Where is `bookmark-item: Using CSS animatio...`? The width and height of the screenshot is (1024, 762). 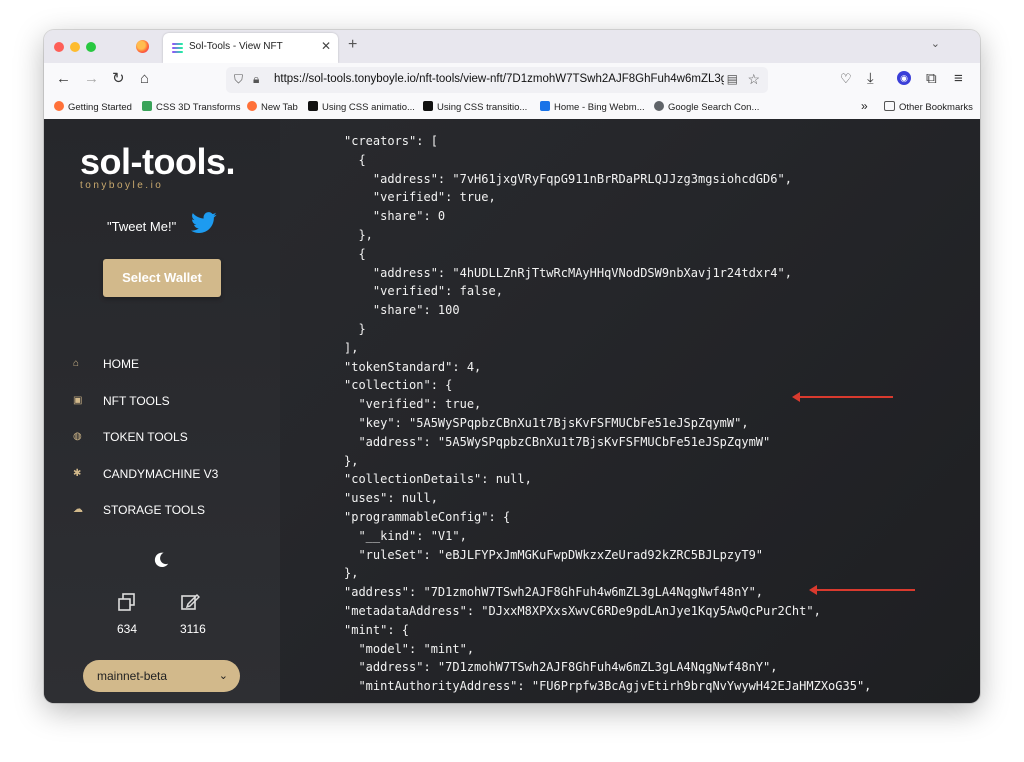
bookmark-item: Using CSS animatio... is located at coordinates (361, 107).